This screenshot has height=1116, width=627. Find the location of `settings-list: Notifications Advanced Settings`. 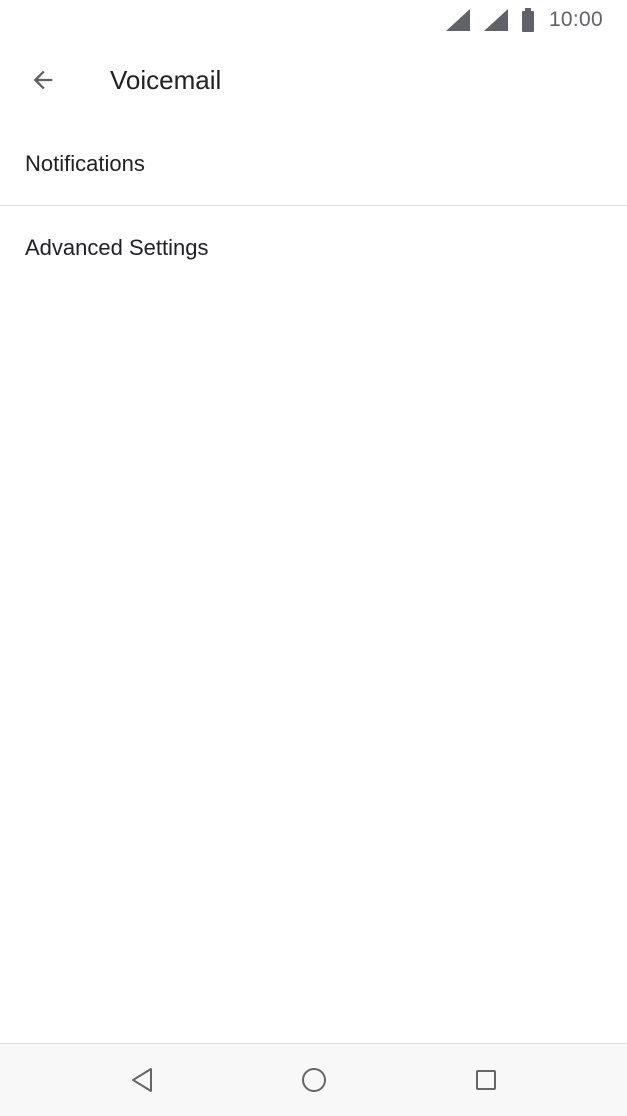

settings-list: Notifications Advanced Settings is located at coordinates (313, 205).